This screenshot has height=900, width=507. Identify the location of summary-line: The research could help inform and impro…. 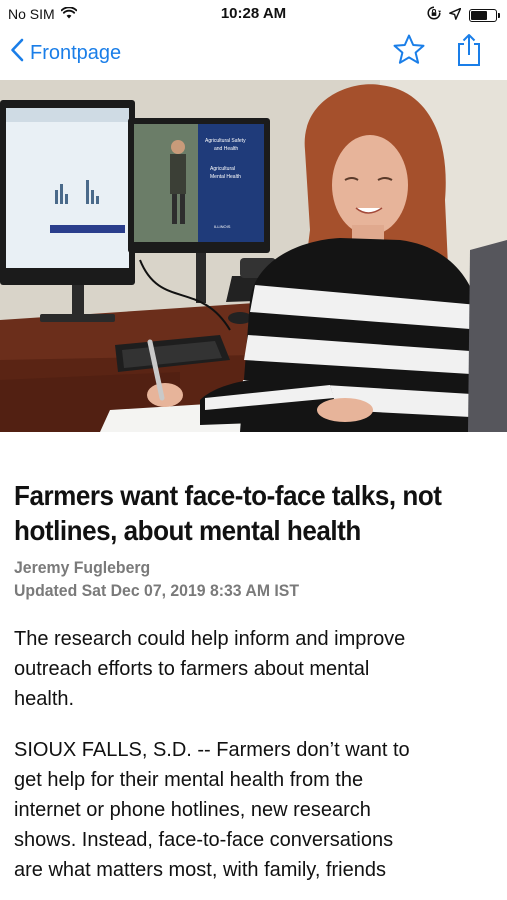
(210, 639).